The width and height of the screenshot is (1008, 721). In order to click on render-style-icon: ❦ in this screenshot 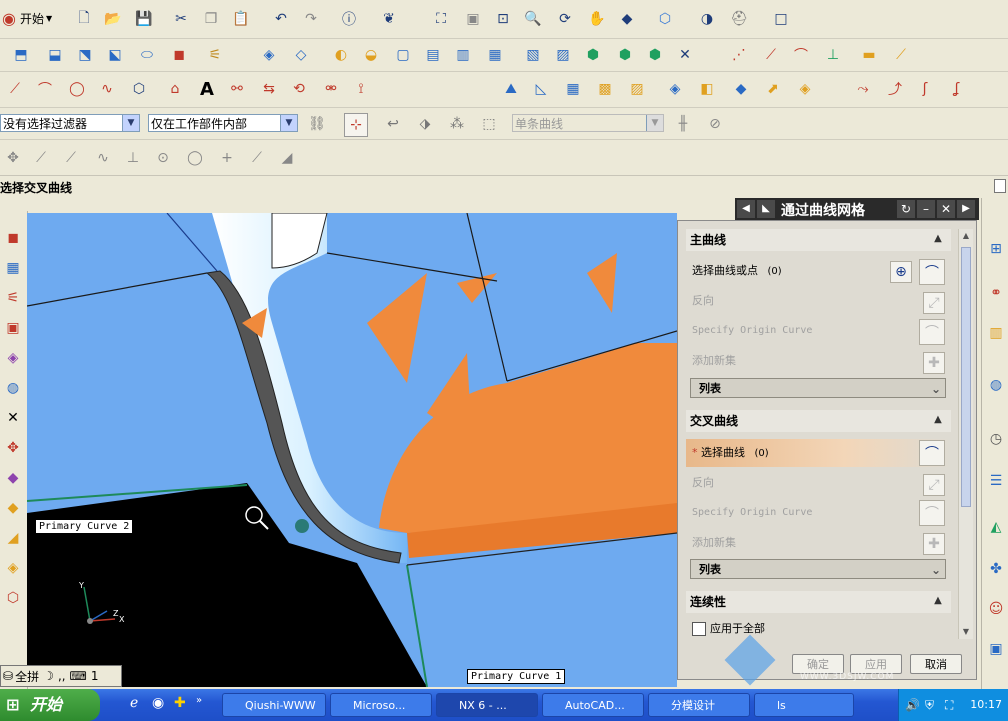, I will do `click(389, 19)`.